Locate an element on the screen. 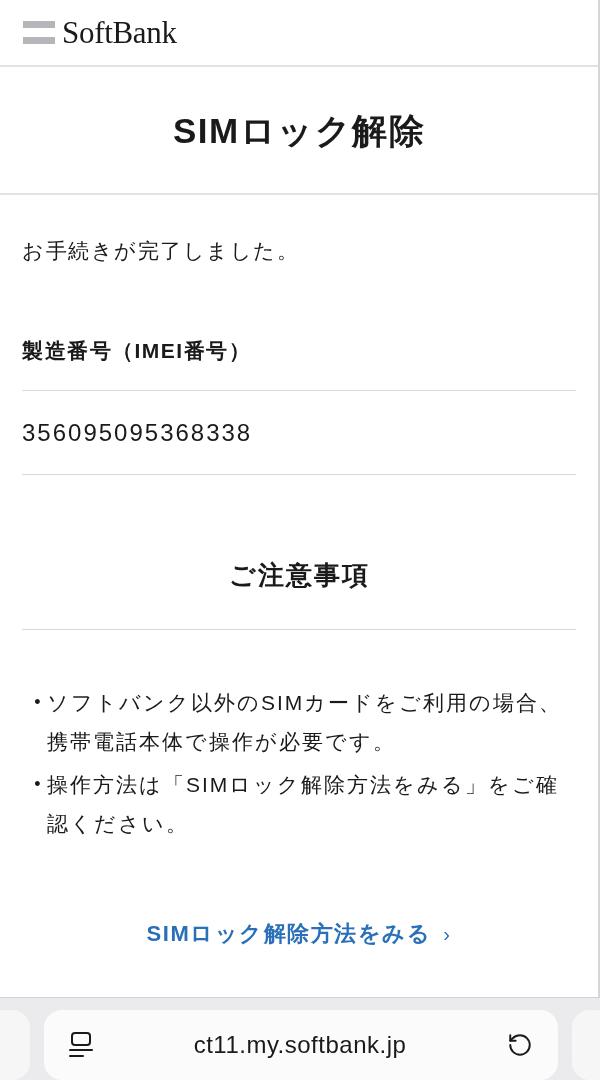 Image resolution: width=600 pixels, height=1080 pixels. reload-icon is located at coordinates (520, 1045).